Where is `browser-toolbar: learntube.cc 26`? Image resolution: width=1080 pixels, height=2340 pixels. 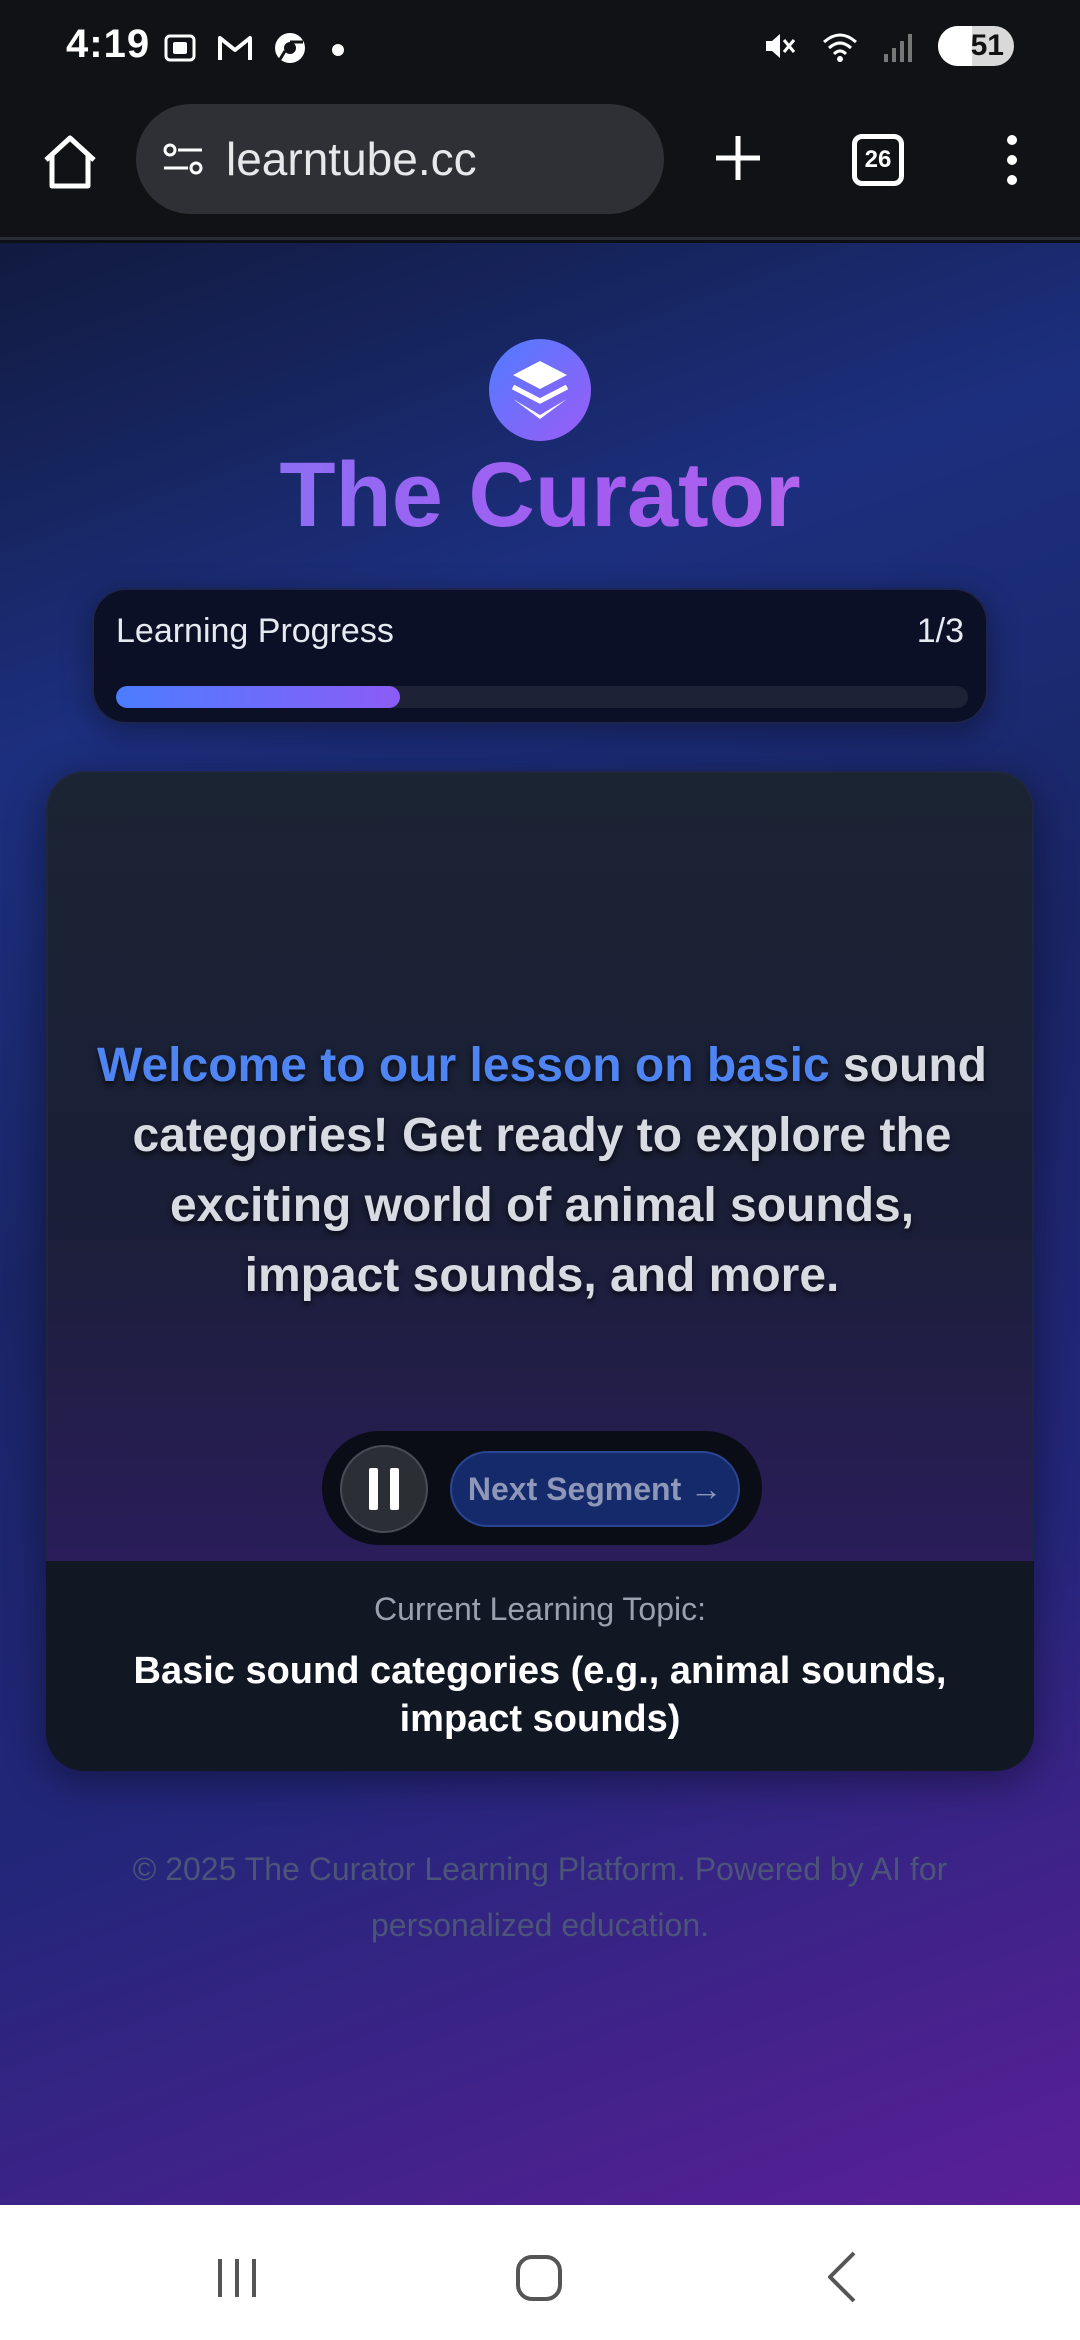
browser-toolbar: learntube.cc 26 is located at coordinates (540, 170).